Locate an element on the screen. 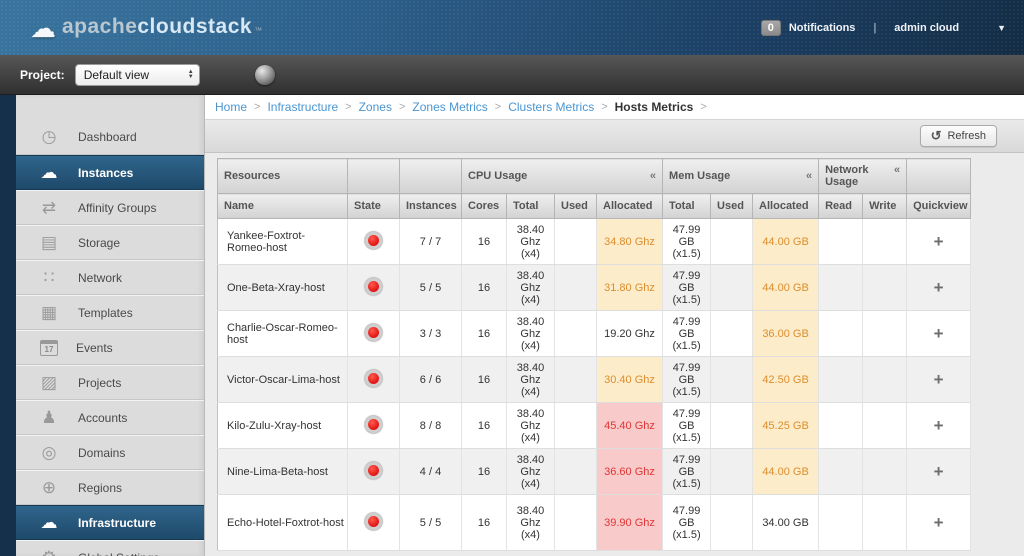  concentric-circles-icon: ◎ is located at coordinates (49, 452).